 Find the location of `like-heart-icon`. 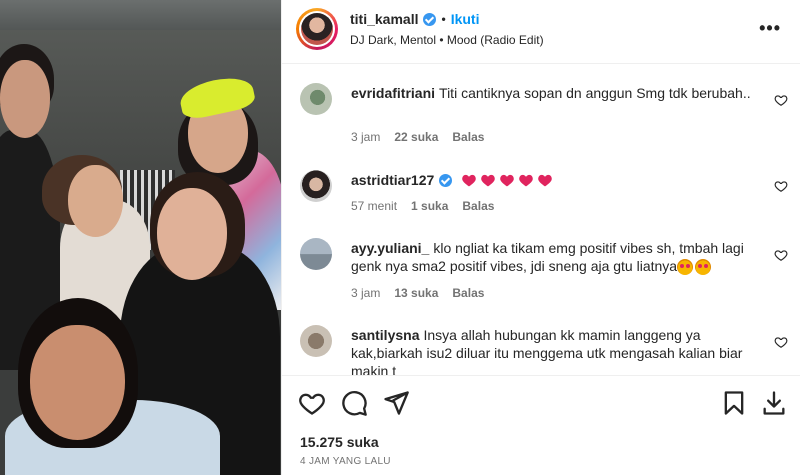

like-heart-icon is located at coordinates (312, 403).